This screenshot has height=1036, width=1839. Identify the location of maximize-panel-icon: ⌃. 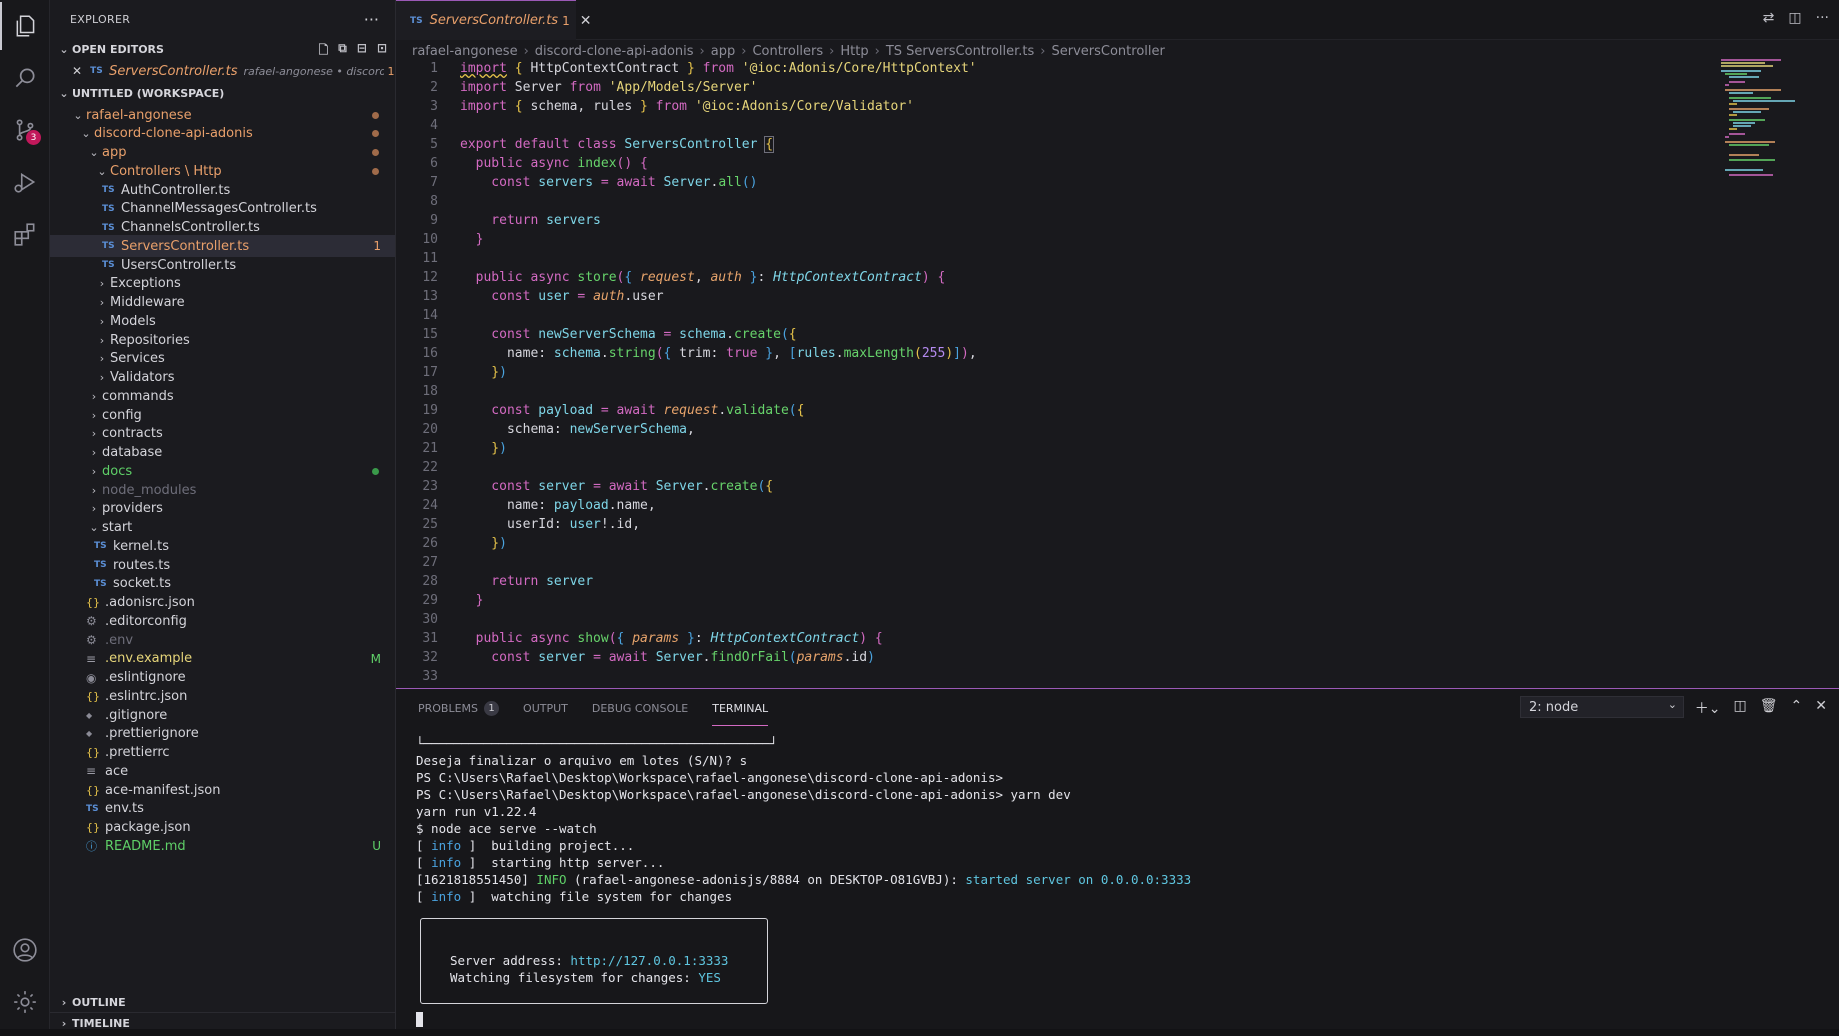
(1797, 708).